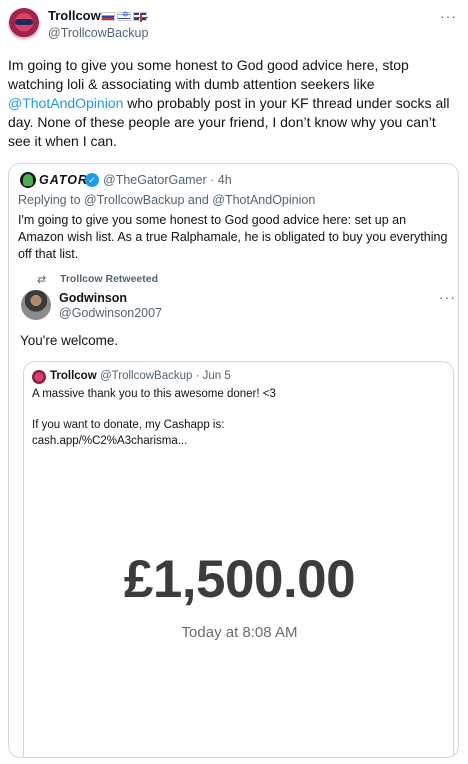 Image resolution: width=468 pixels, height=764 pixels. Describe the element at coordinates (167, 180) in the screenshot. I see `quoted-meta: @TheGatorGamer · 4h` at that location.